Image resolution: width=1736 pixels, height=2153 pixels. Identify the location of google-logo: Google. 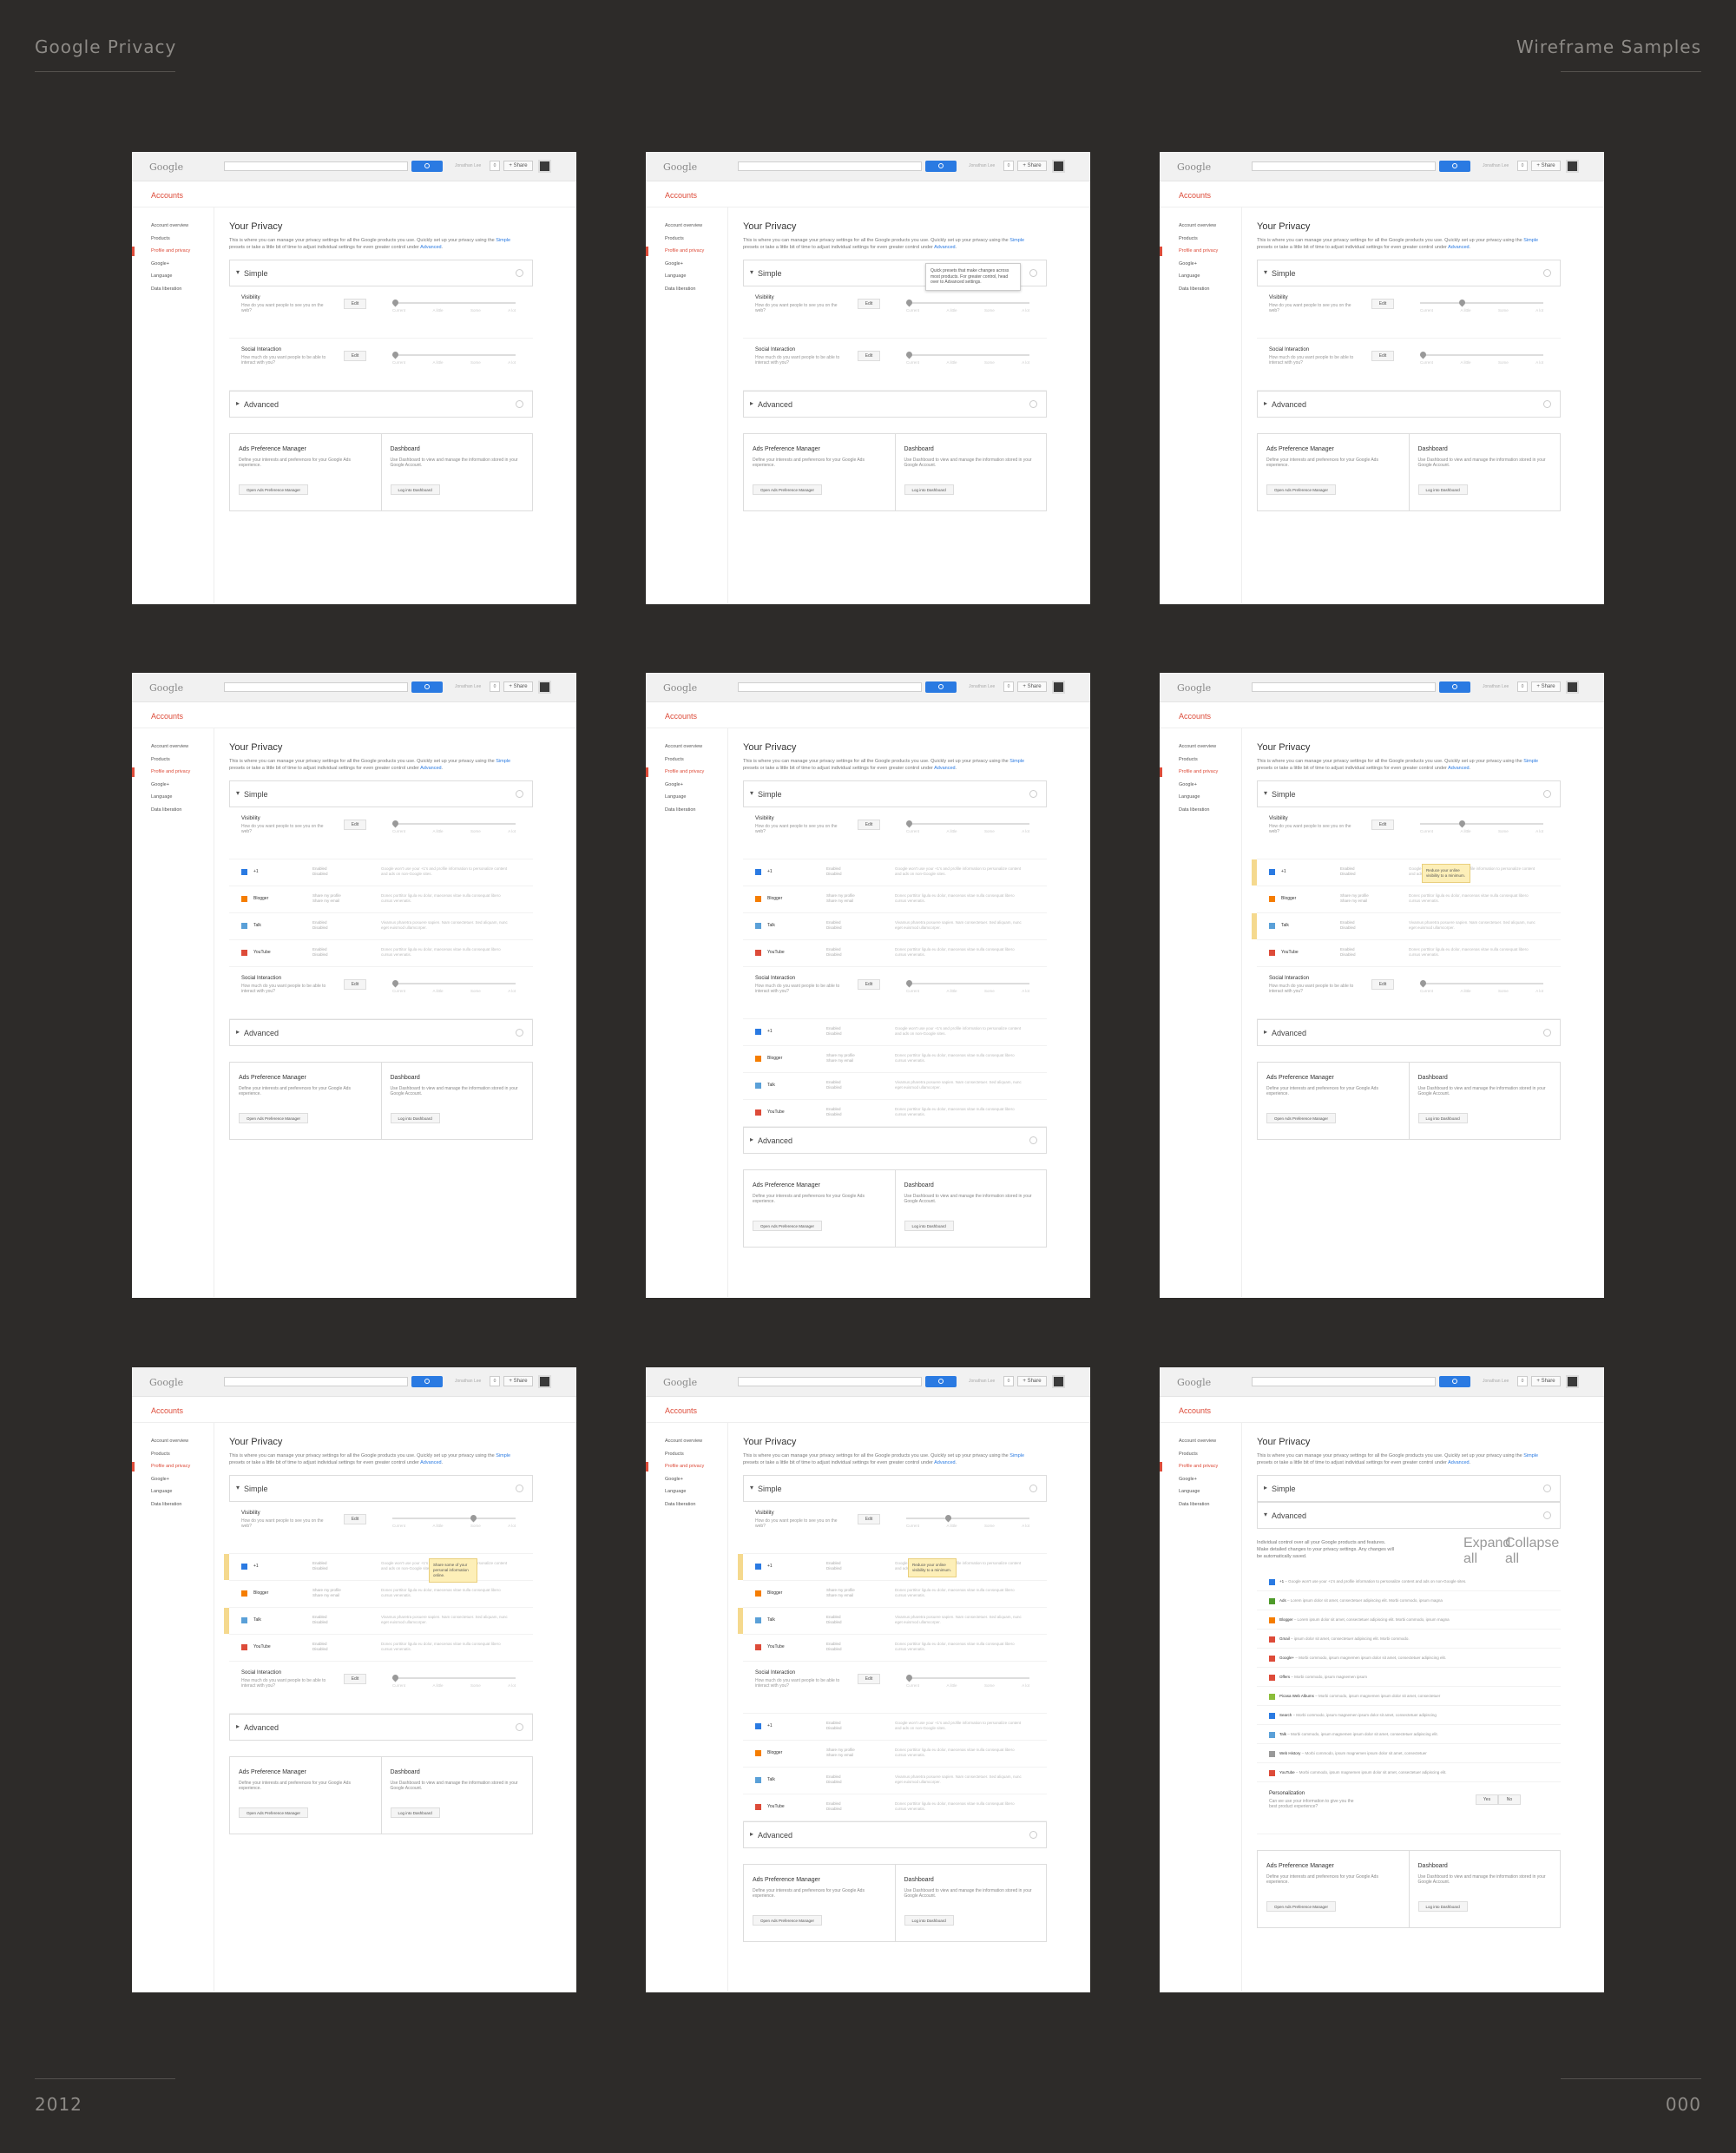
(166, 688).